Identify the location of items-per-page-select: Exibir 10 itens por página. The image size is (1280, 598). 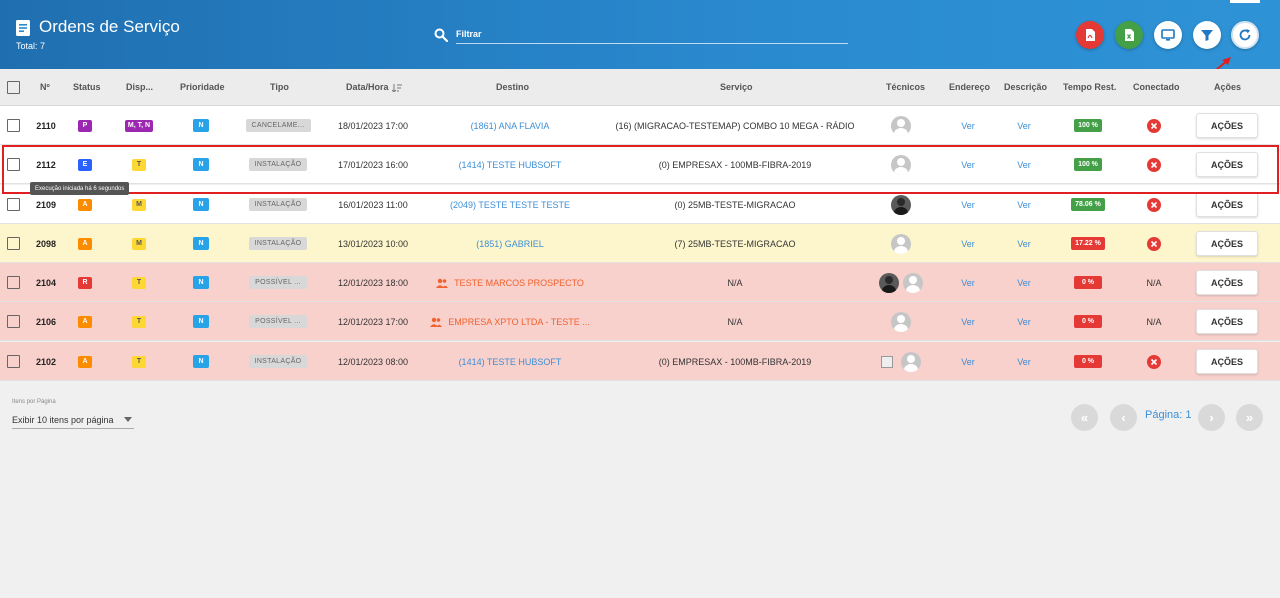
(73, 420).